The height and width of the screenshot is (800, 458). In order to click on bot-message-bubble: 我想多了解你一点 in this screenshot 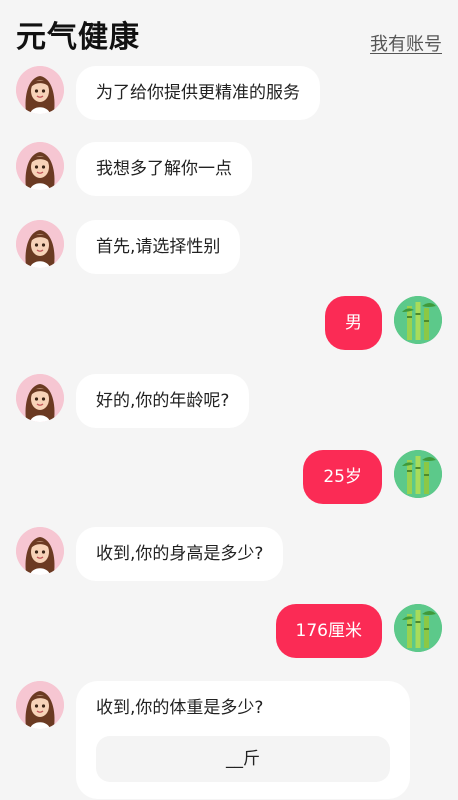, I will do `click(164, 169)`.